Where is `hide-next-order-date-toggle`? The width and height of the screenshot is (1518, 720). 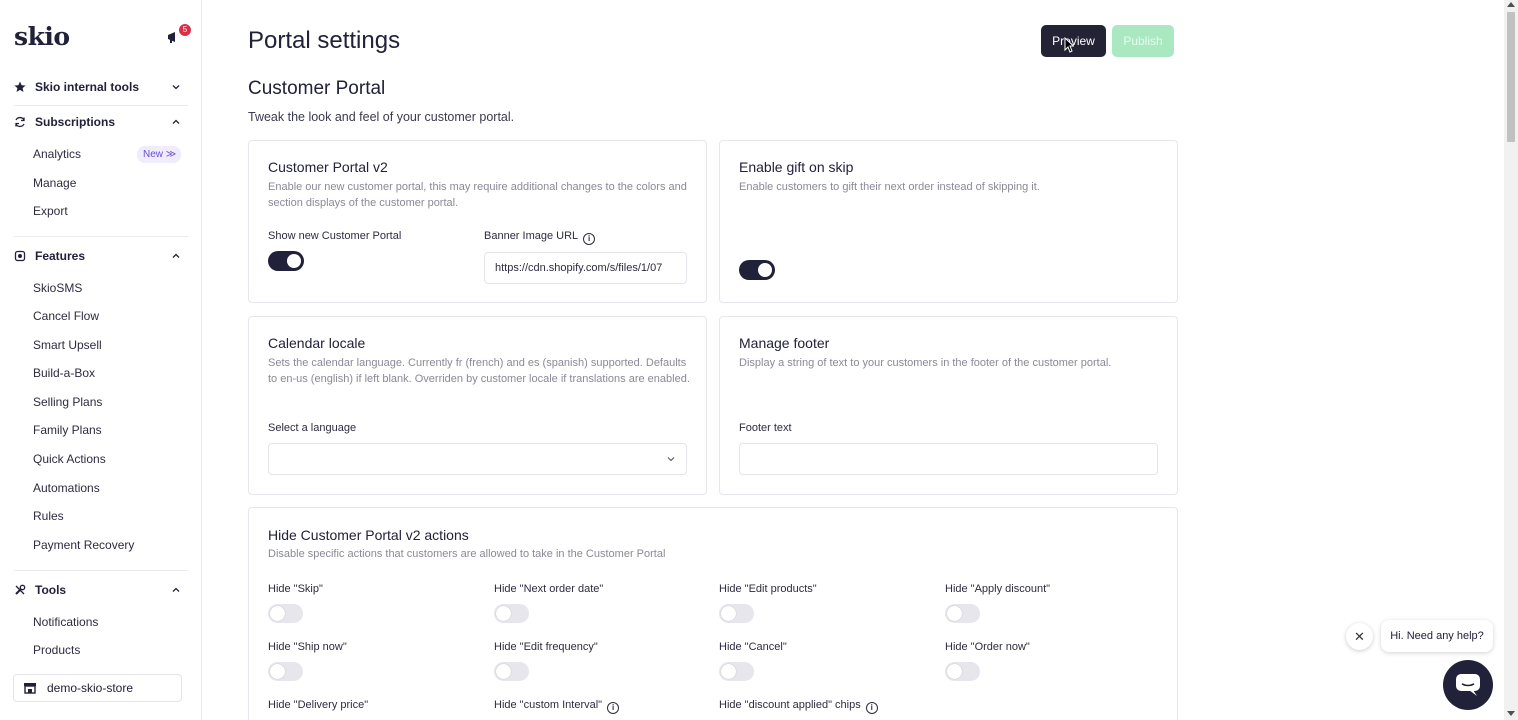 hide-next-order-date-toggle is located at coordinates (511, 613).